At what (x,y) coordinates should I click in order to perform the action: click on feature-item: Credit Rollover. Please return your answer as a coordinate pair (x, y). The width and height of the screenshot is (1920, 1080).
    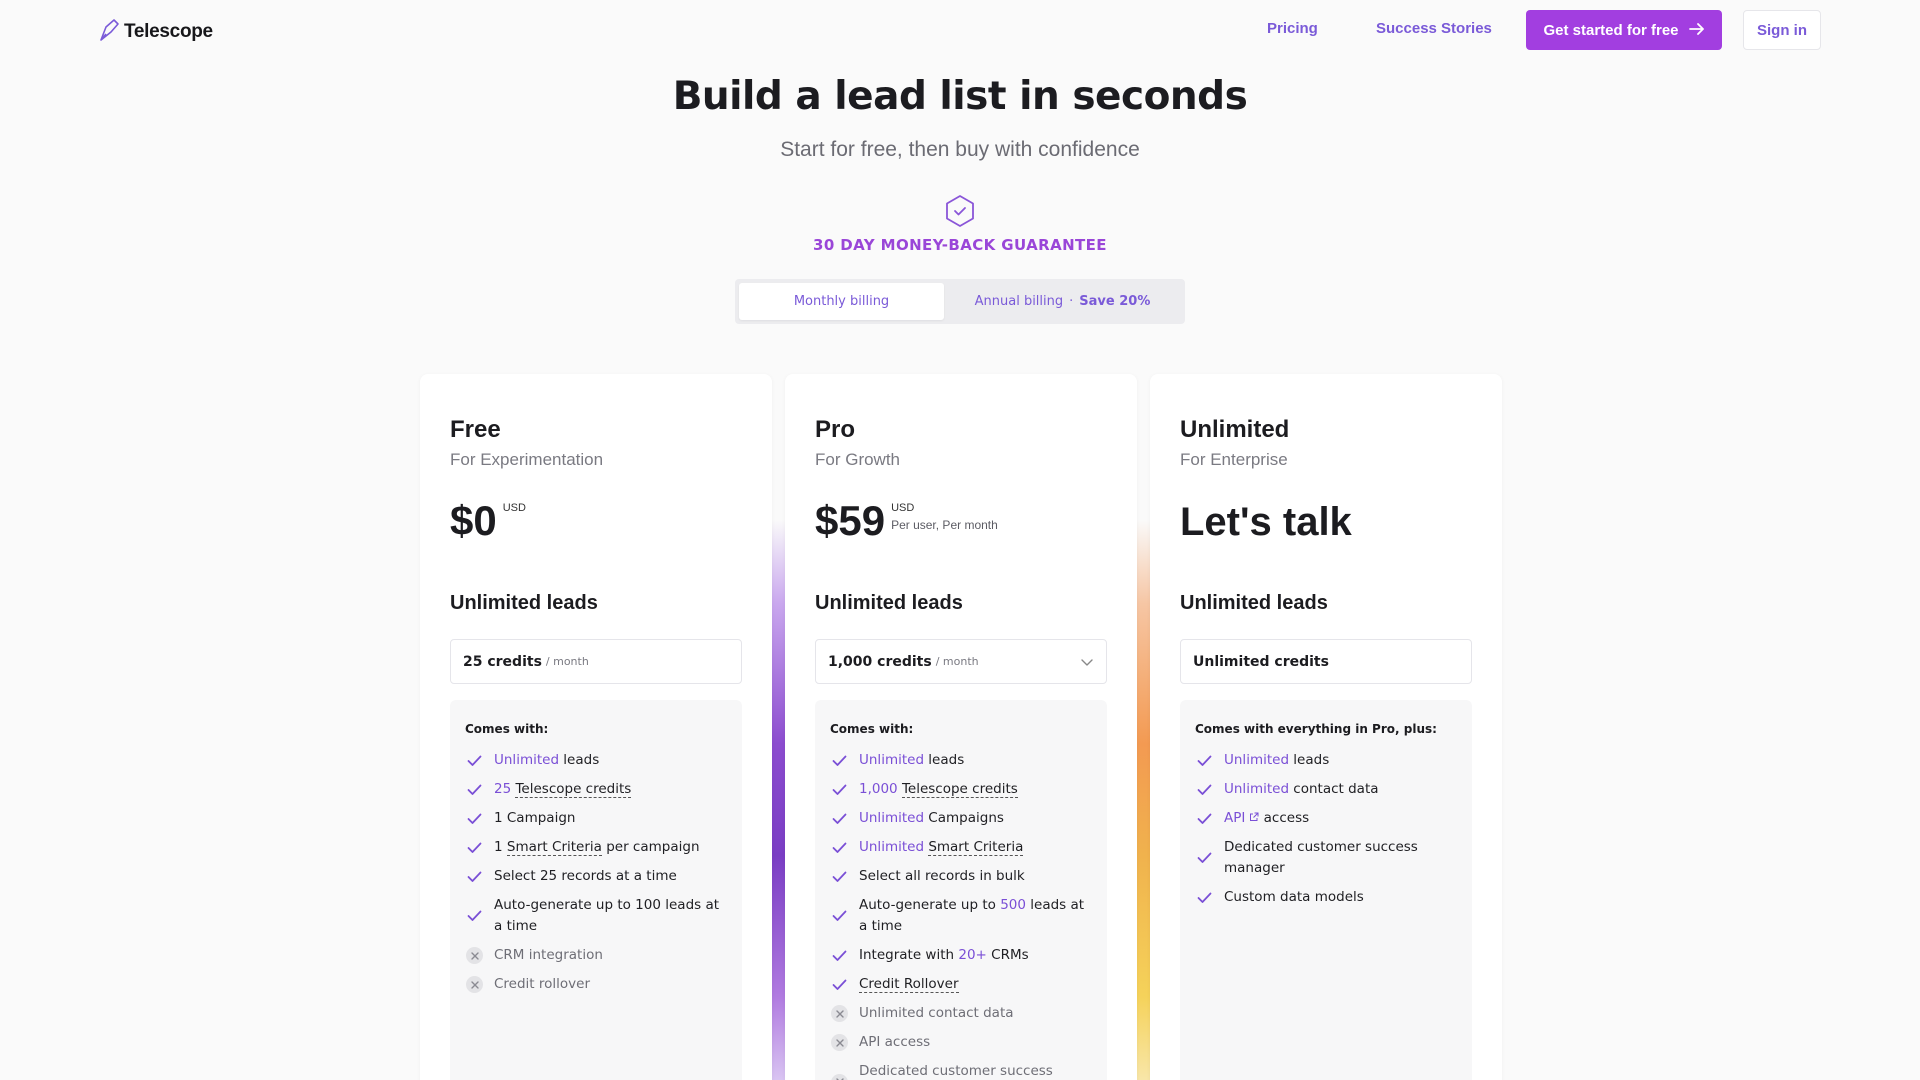
    Looking at the image, I should click on (961, 984).